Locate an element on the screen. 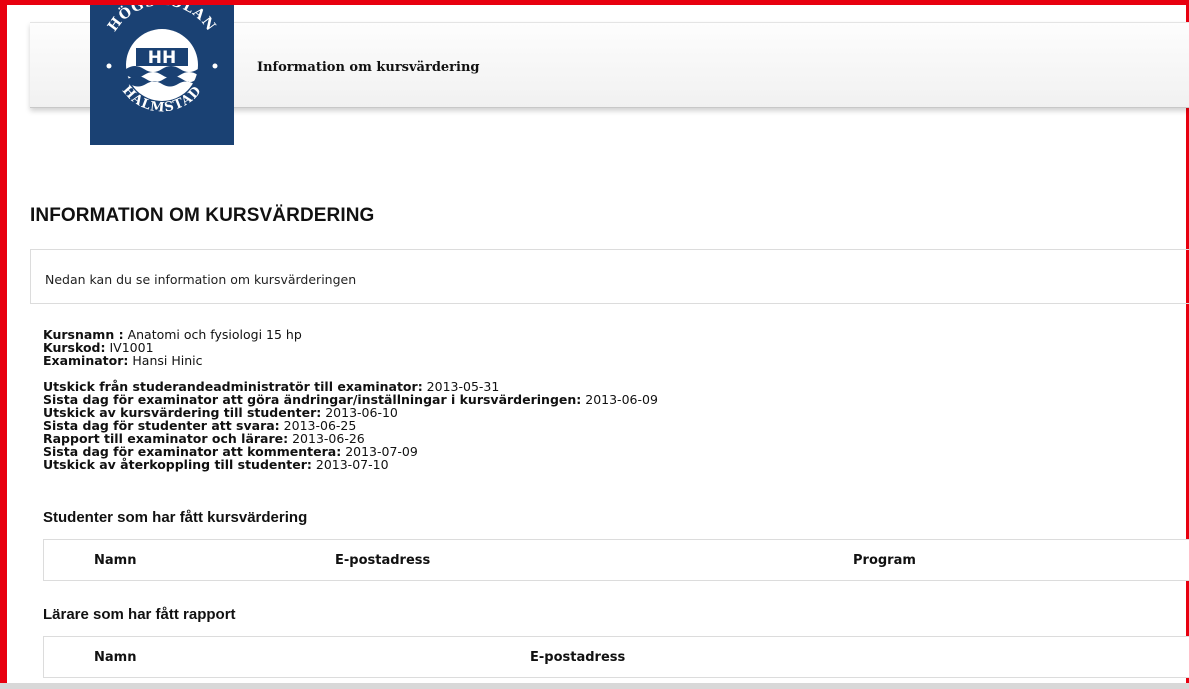 The height and width of the screenshot is (689, 1189). hogskolan-halmstad-seal-icon: HÖGSKOLAN HALMSTAD HH is located at coordinates (162, 75).